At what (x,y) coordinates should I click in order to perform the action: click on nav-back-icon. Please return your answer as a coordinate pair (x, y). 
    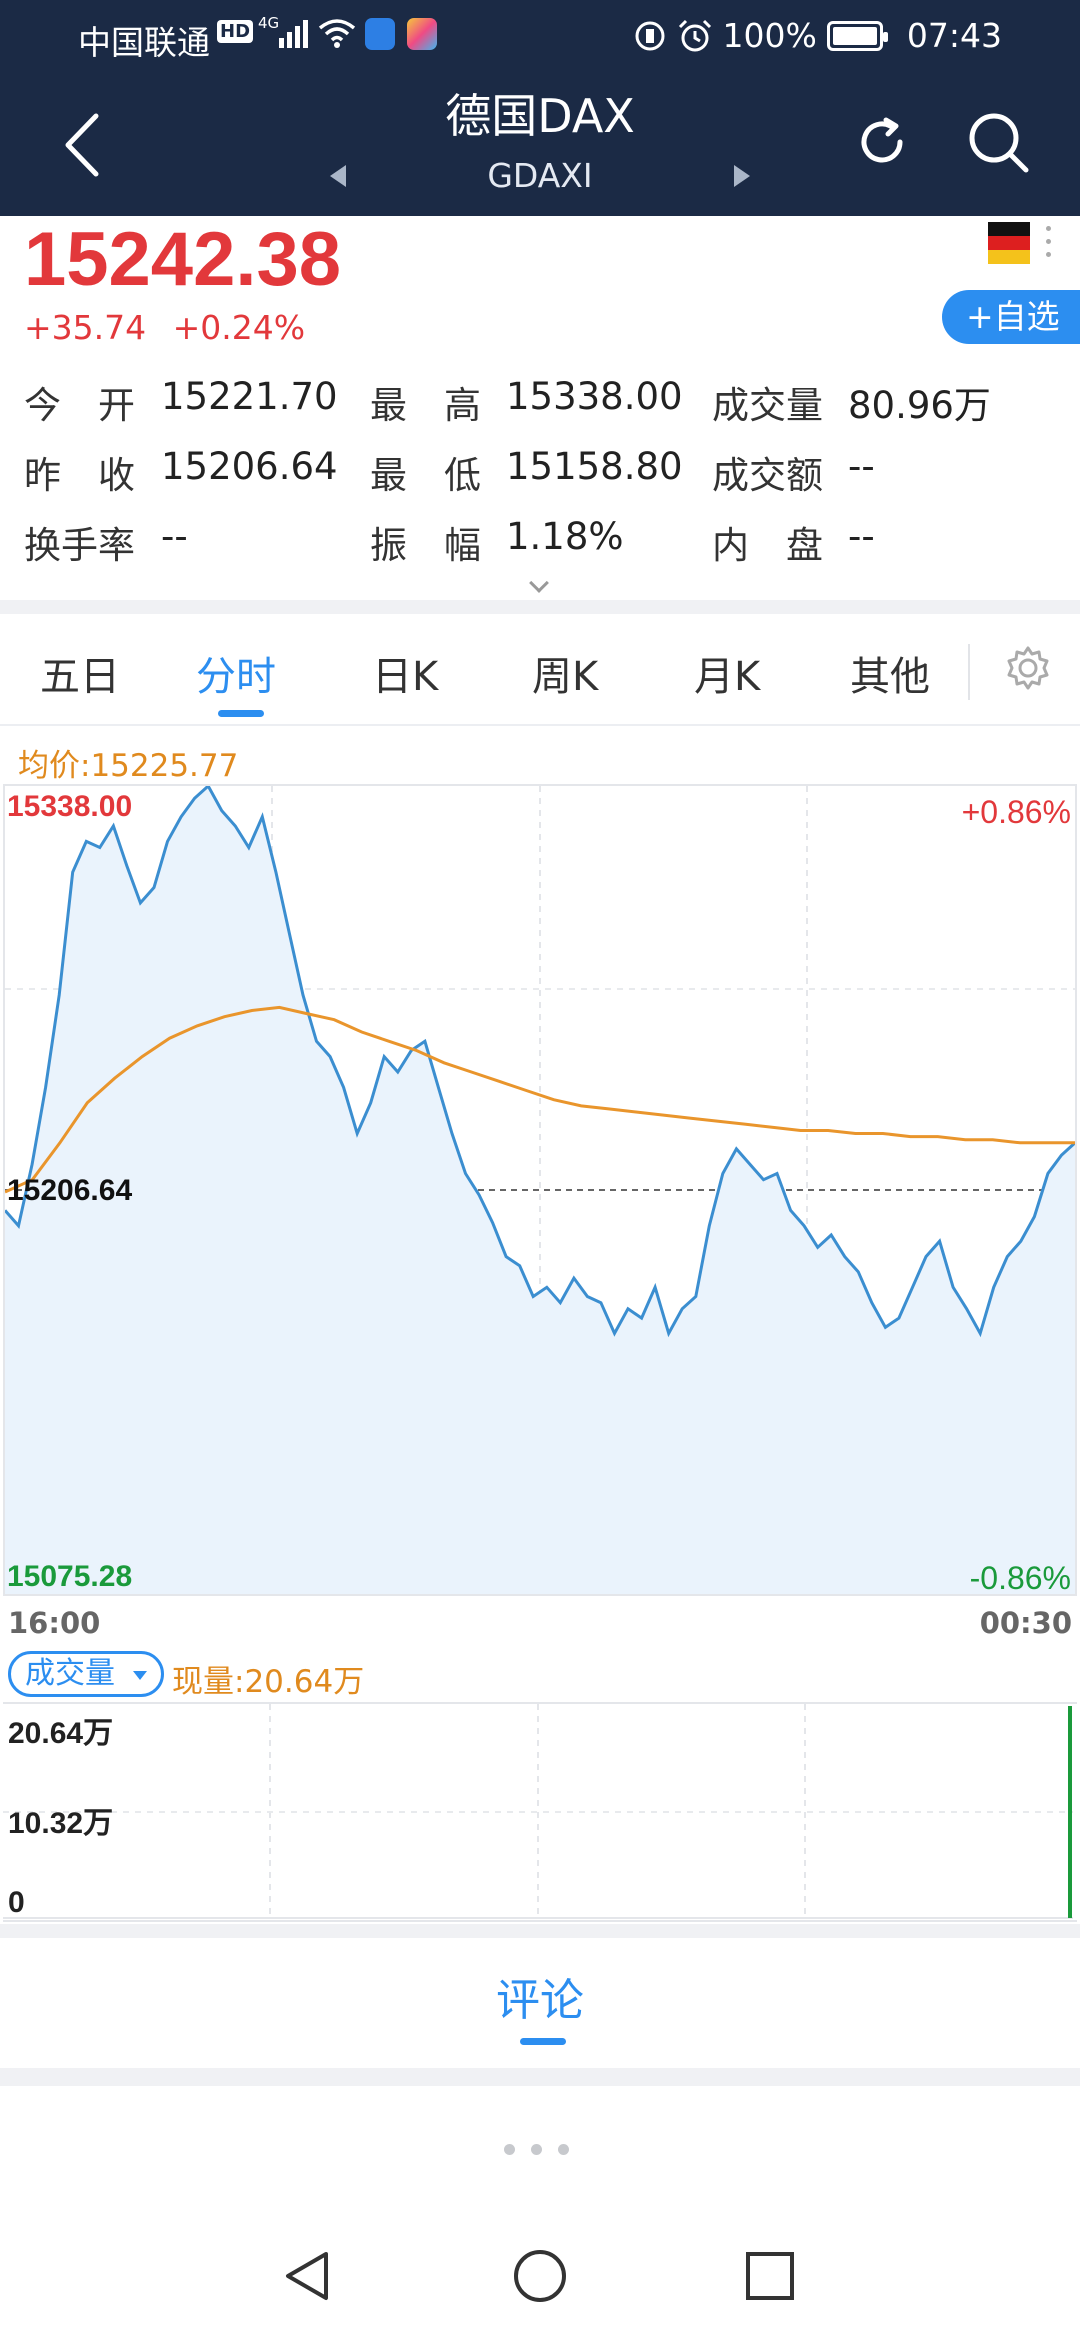
    Looking at the image, I should click on (307, 2276).